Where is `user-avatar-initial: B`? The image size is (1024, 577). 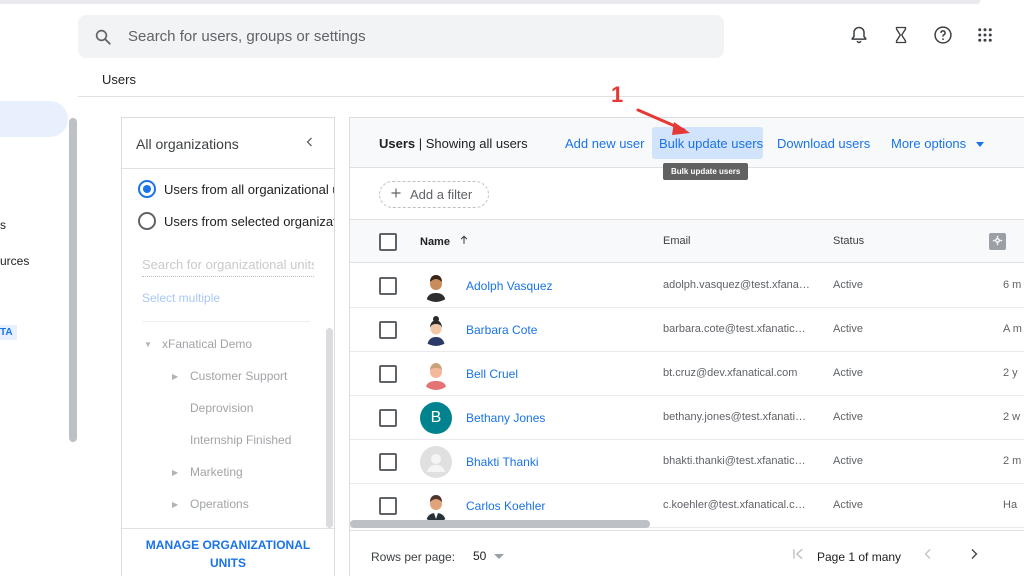 user-avatar-initial: B is located at coordinates (436, 418).